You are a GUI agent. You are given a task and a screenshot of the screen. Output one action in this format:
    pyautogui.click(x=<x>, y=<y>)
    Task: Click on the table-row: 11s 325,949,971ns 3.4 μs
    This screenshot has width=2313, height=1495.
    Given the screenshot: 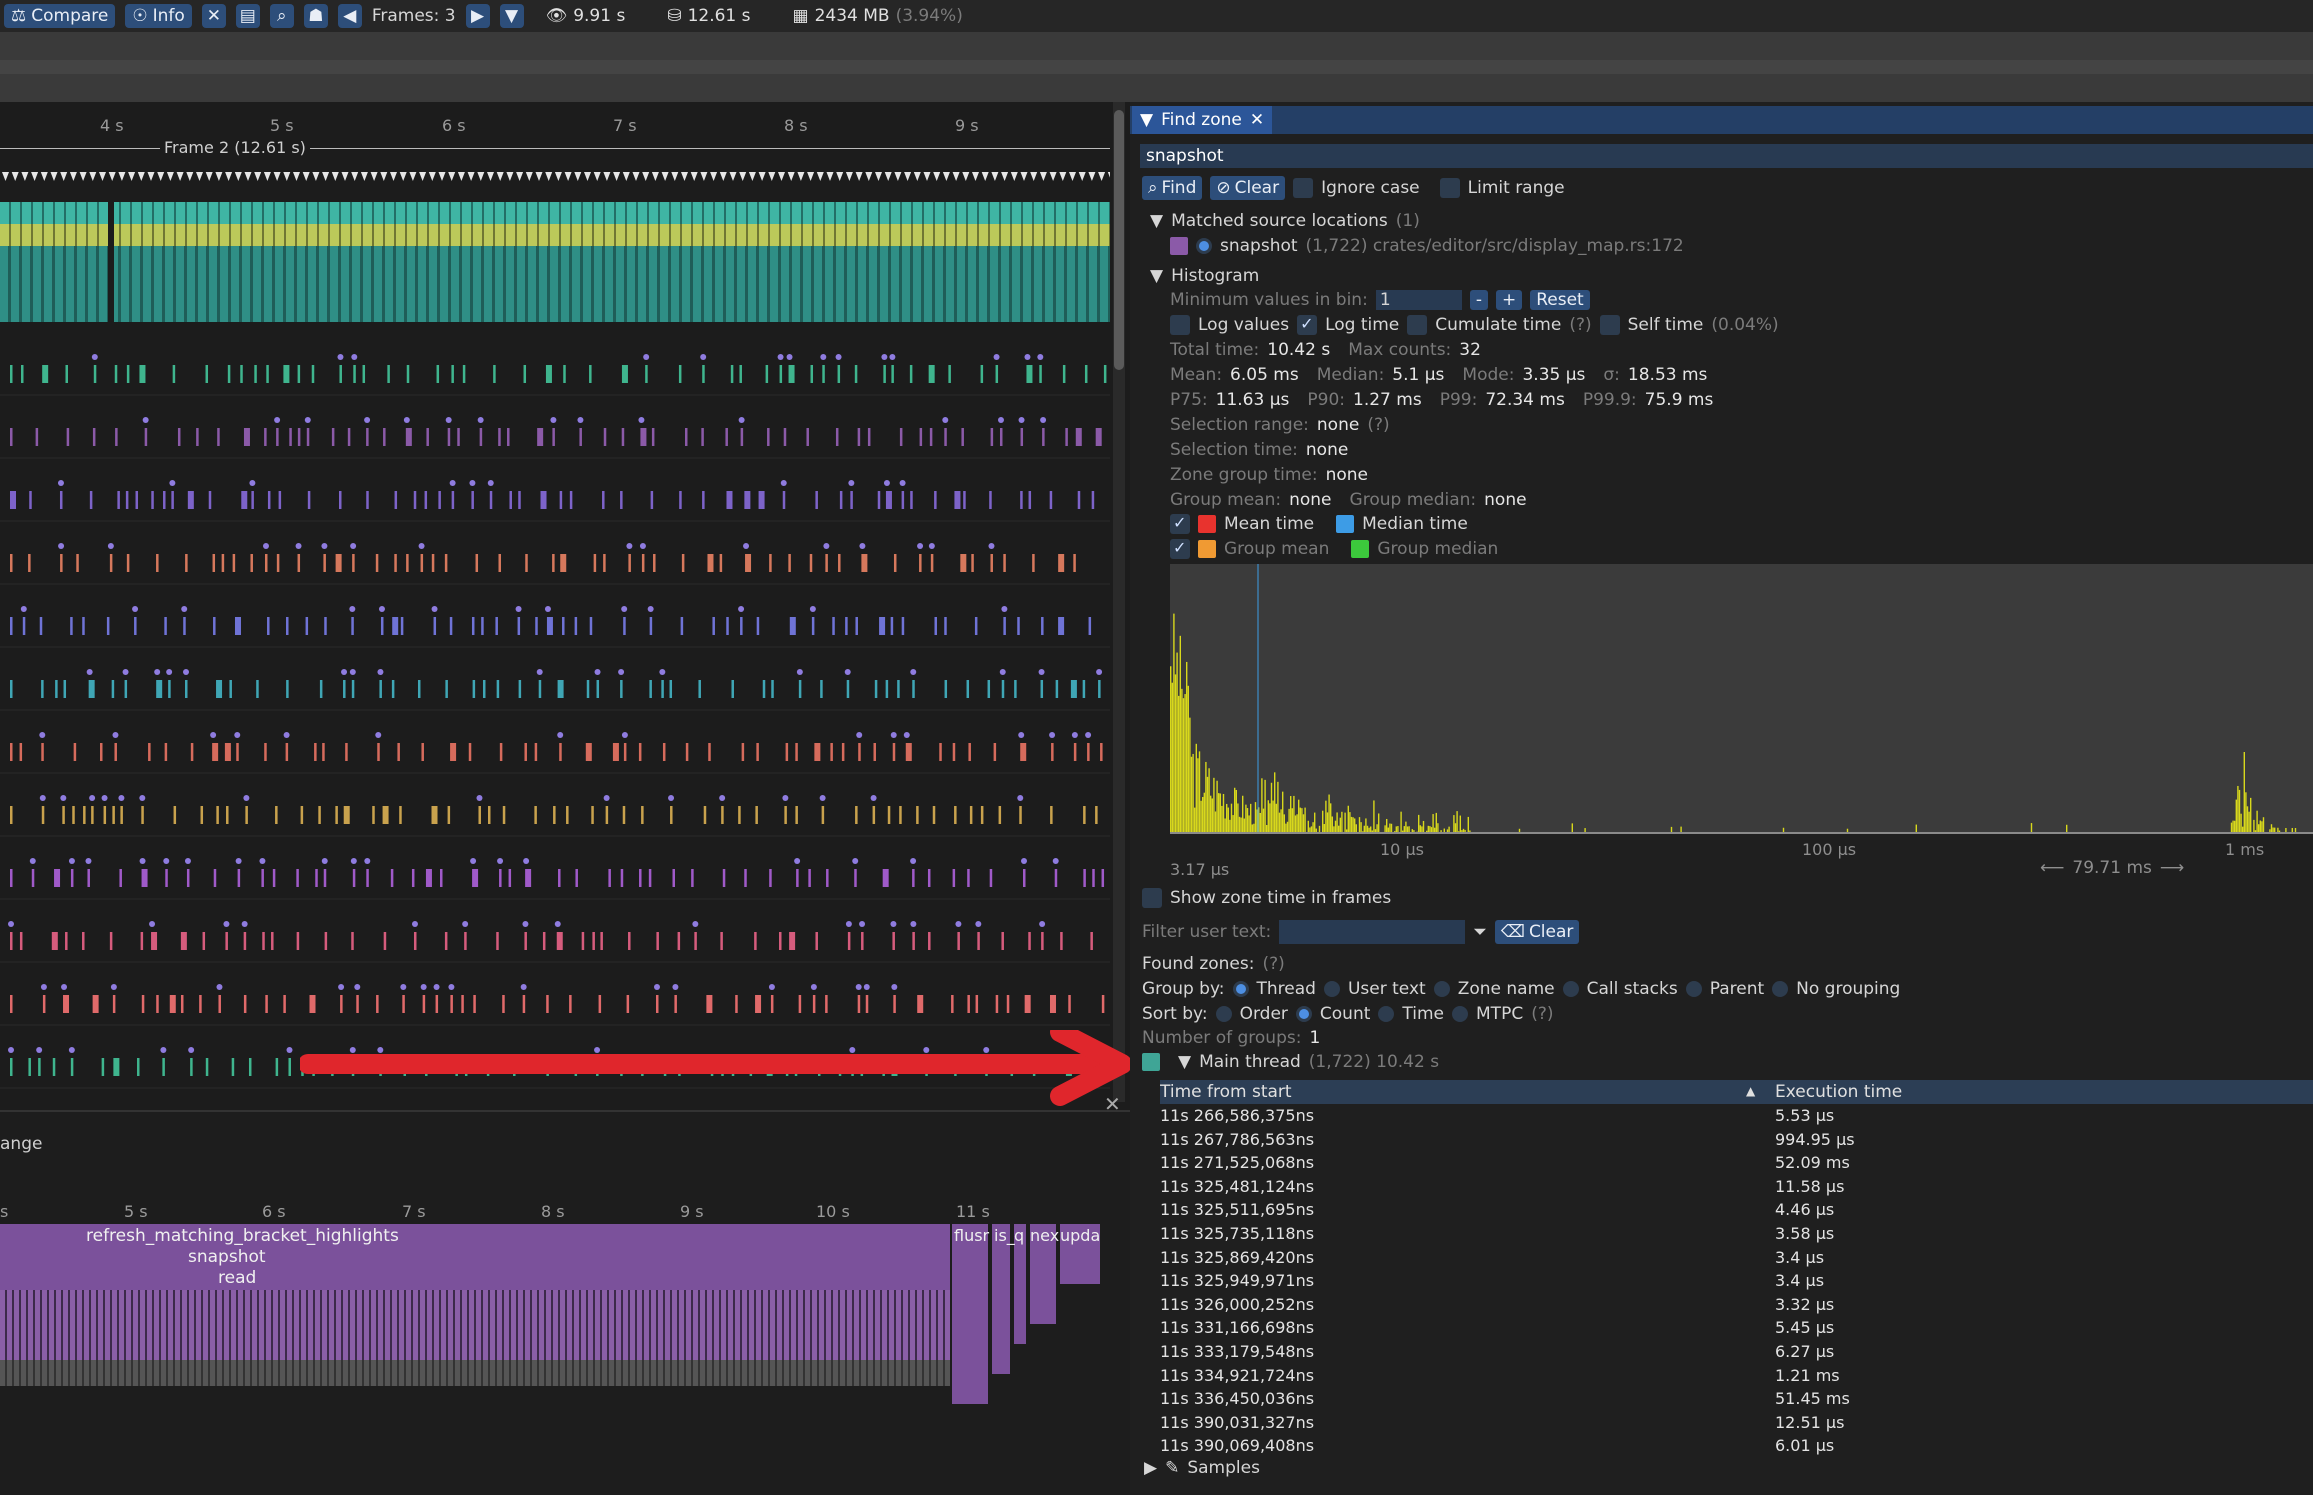 What is the action you would take?
    pyautogui.click(x=1736, y=1281)
    